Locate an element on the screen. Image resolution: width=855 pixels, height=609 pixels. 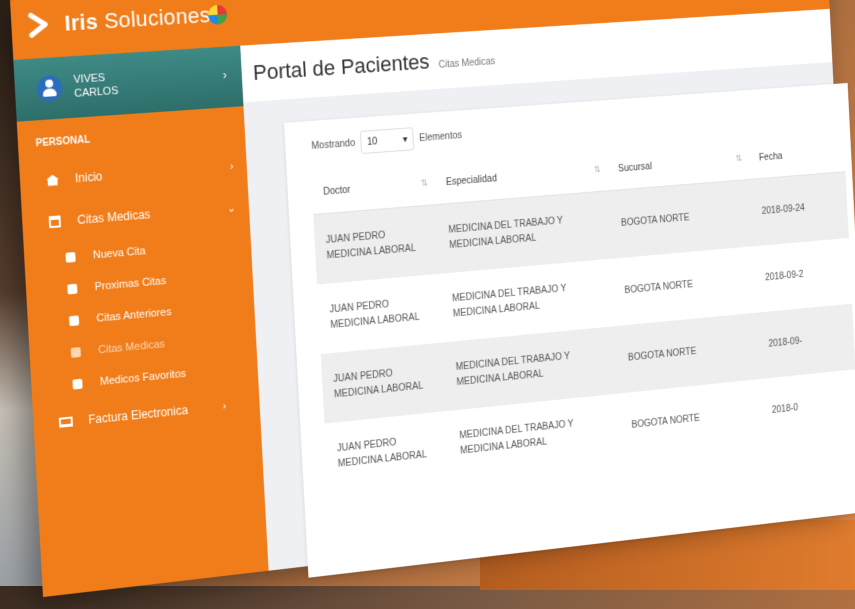
brand-name: Iris Soluciones is located at coordinates (146, 18).